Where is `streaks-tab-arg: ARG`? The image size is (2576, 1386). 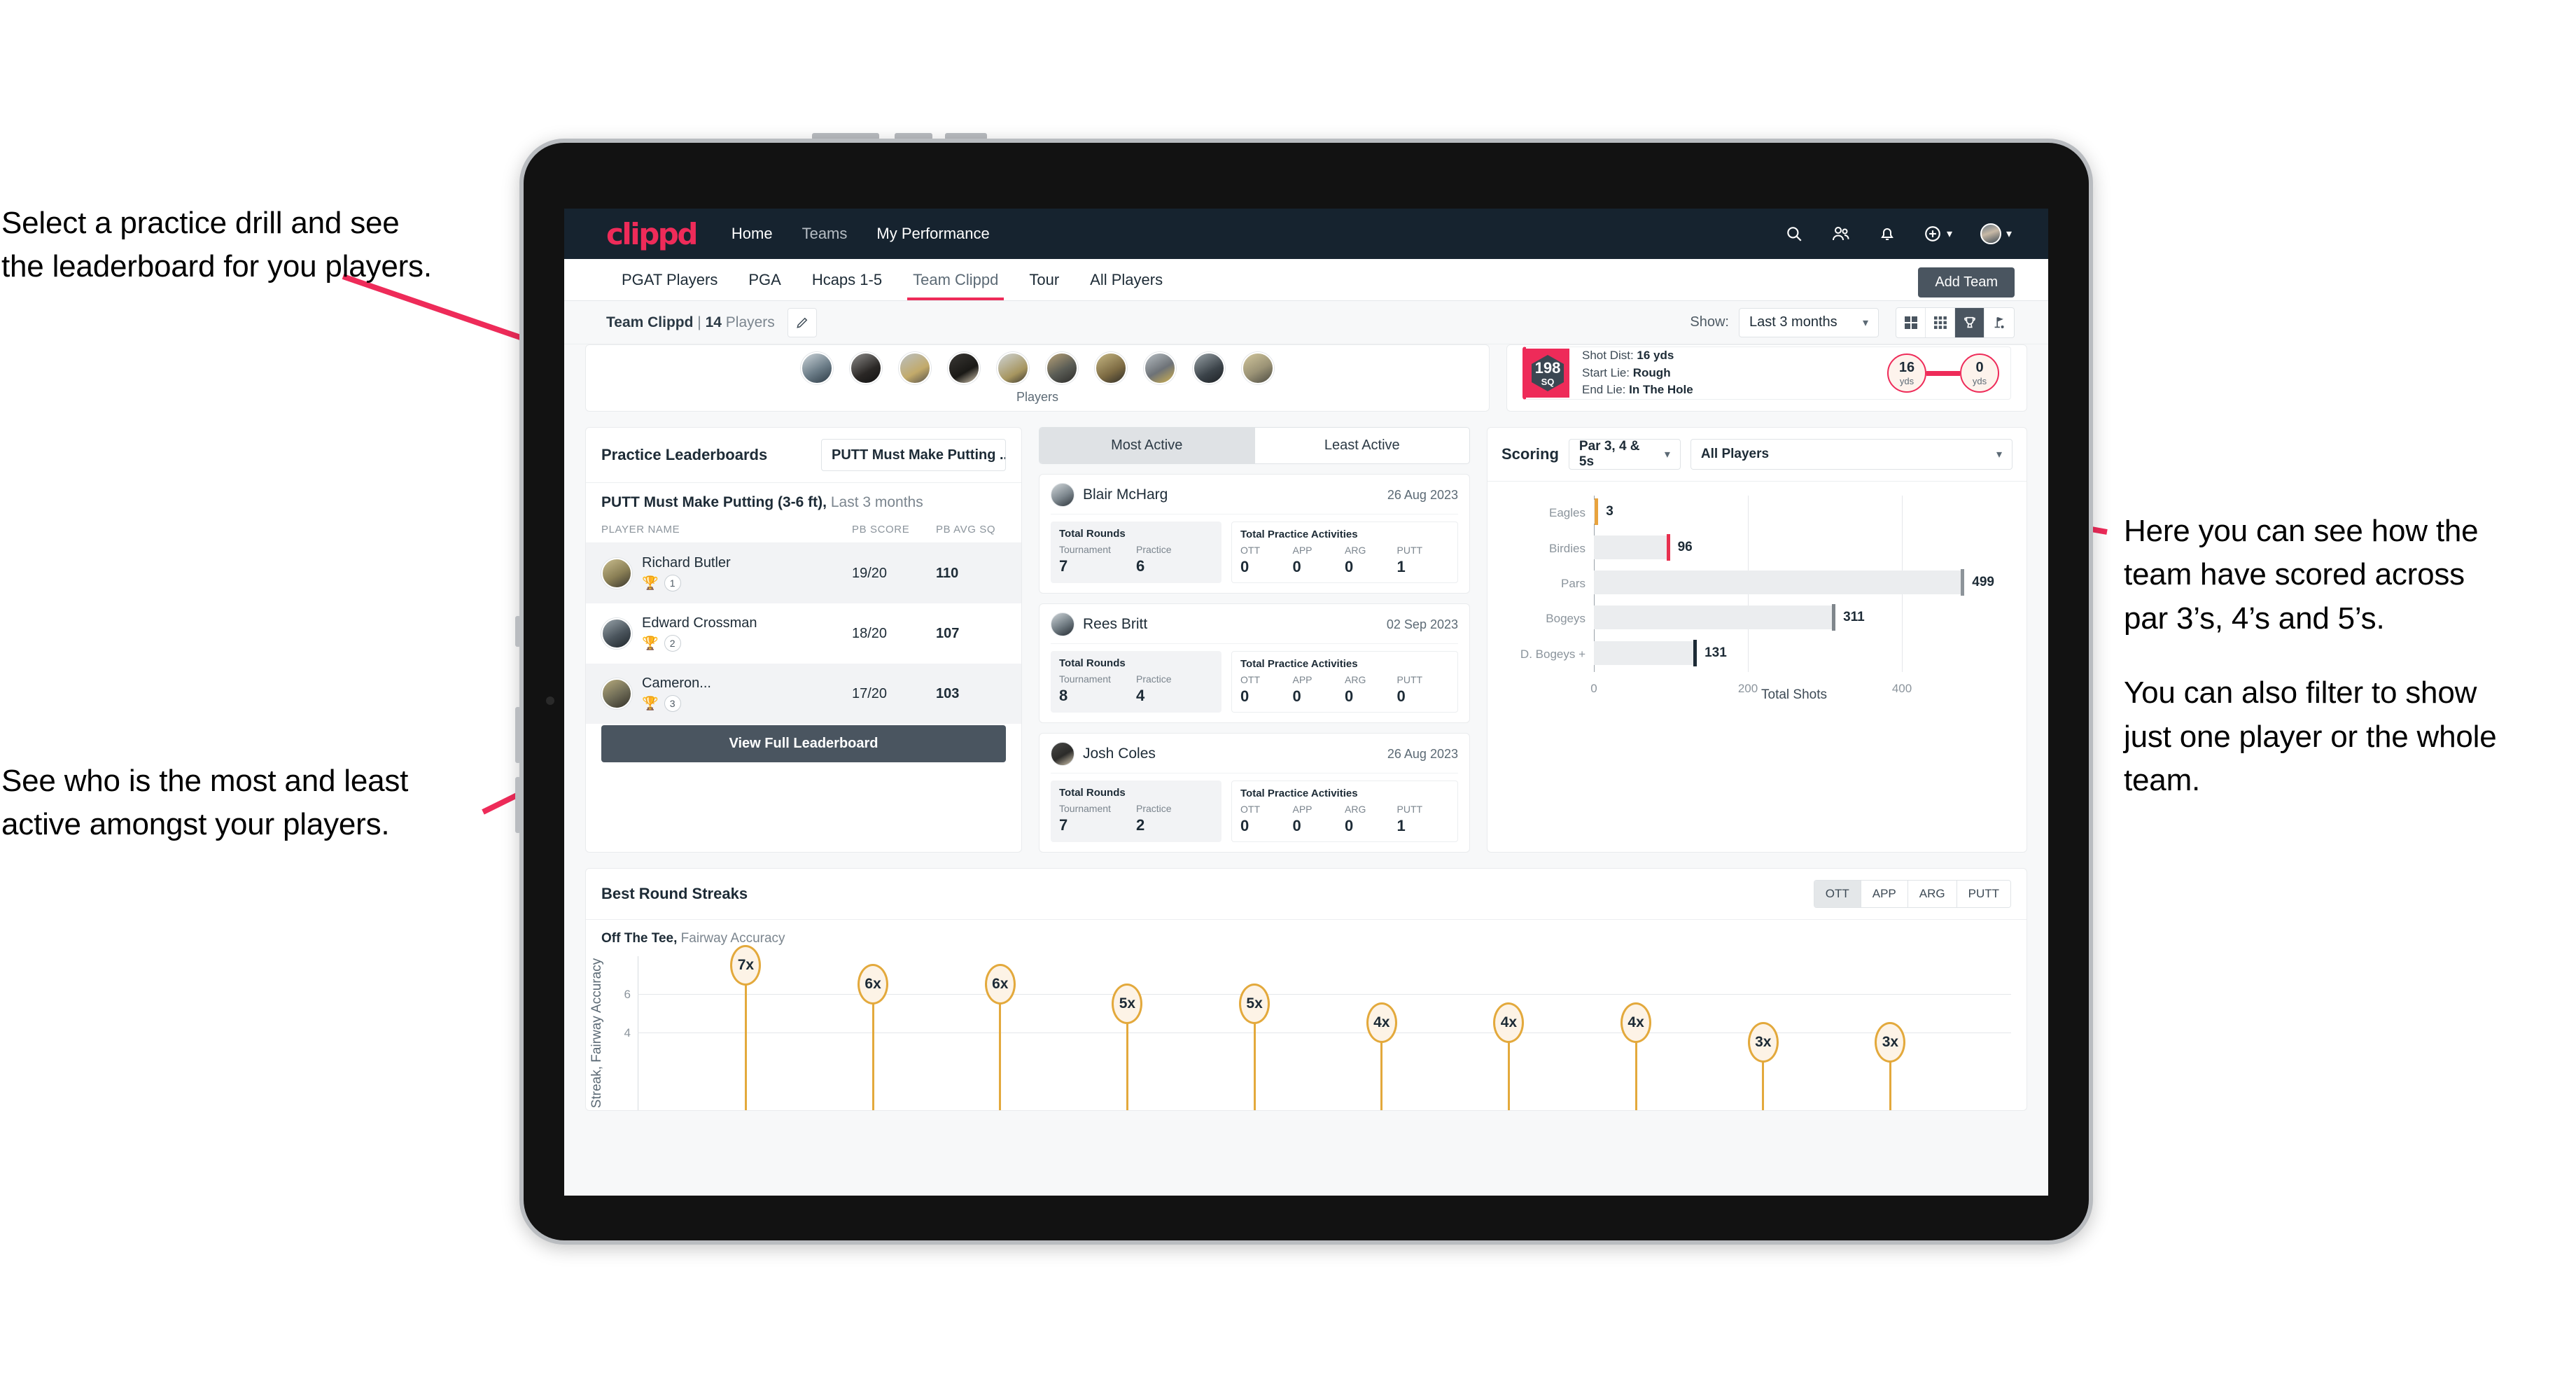
streaks-tab-arg: ARG is located at coordinates (1932, 894).